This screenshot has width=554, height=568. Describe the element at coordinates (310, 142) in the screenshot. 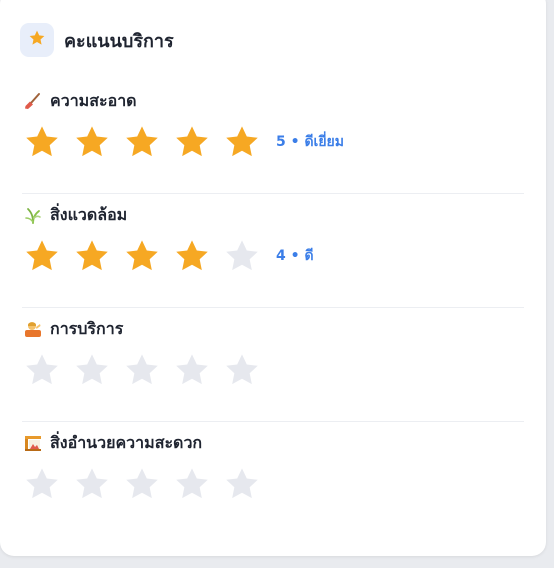

I see `rating-text: 5 • ดีเยี่ยม` at that location.